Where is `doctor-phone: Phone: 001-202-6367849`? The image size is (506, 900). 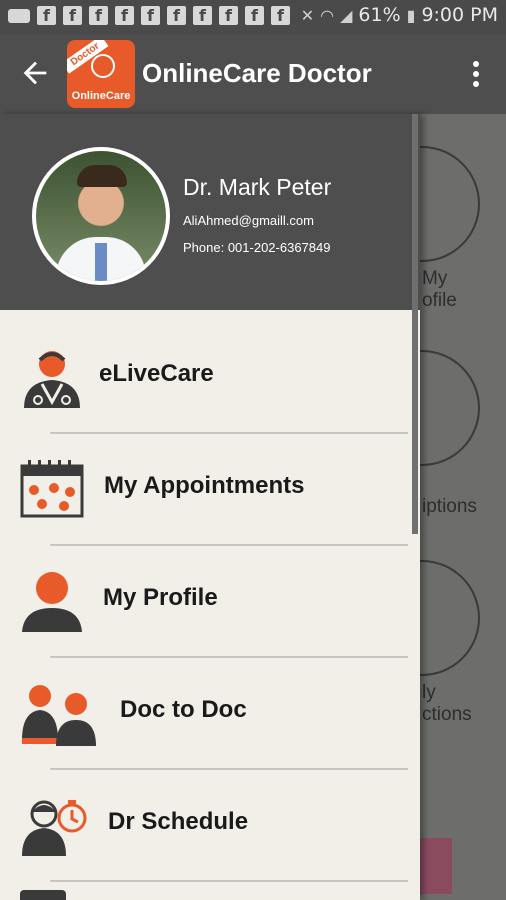
doctor-phone: Phone: 001-202-6367849 is located at coordinates (257, 247).